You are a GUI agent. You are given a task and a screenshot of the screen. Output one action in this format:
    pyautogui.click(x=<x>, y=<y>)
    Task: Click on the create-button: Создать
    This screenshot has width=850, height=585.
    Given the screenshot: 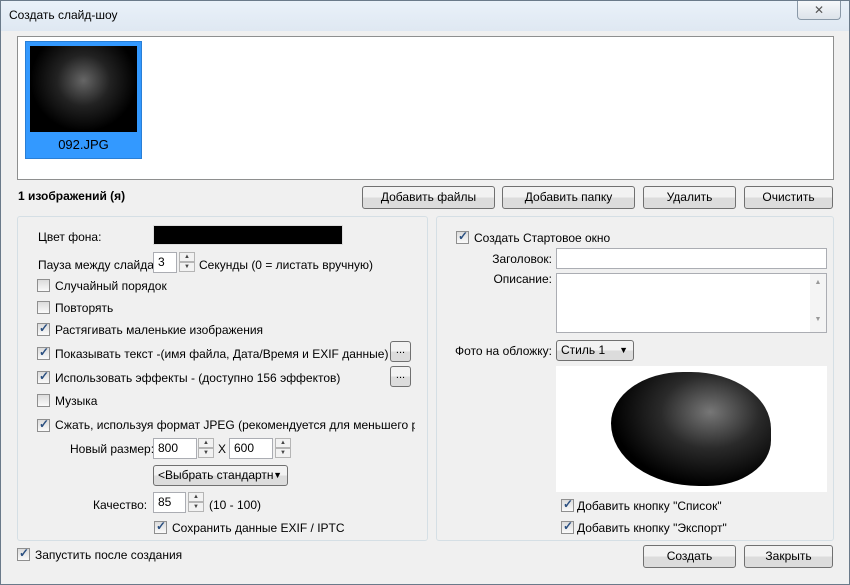 What is the action you would take?
    pyautogui.click(x=689, y=556)
    